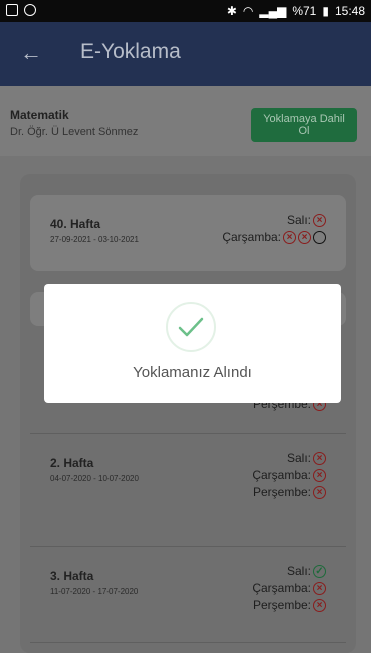 The height and width of the screenshot is (653, 371). What do you see at coordinates (325, 11) in the screenshot?
I see `battery-icon: ▮` at bounding box center [325, 11].